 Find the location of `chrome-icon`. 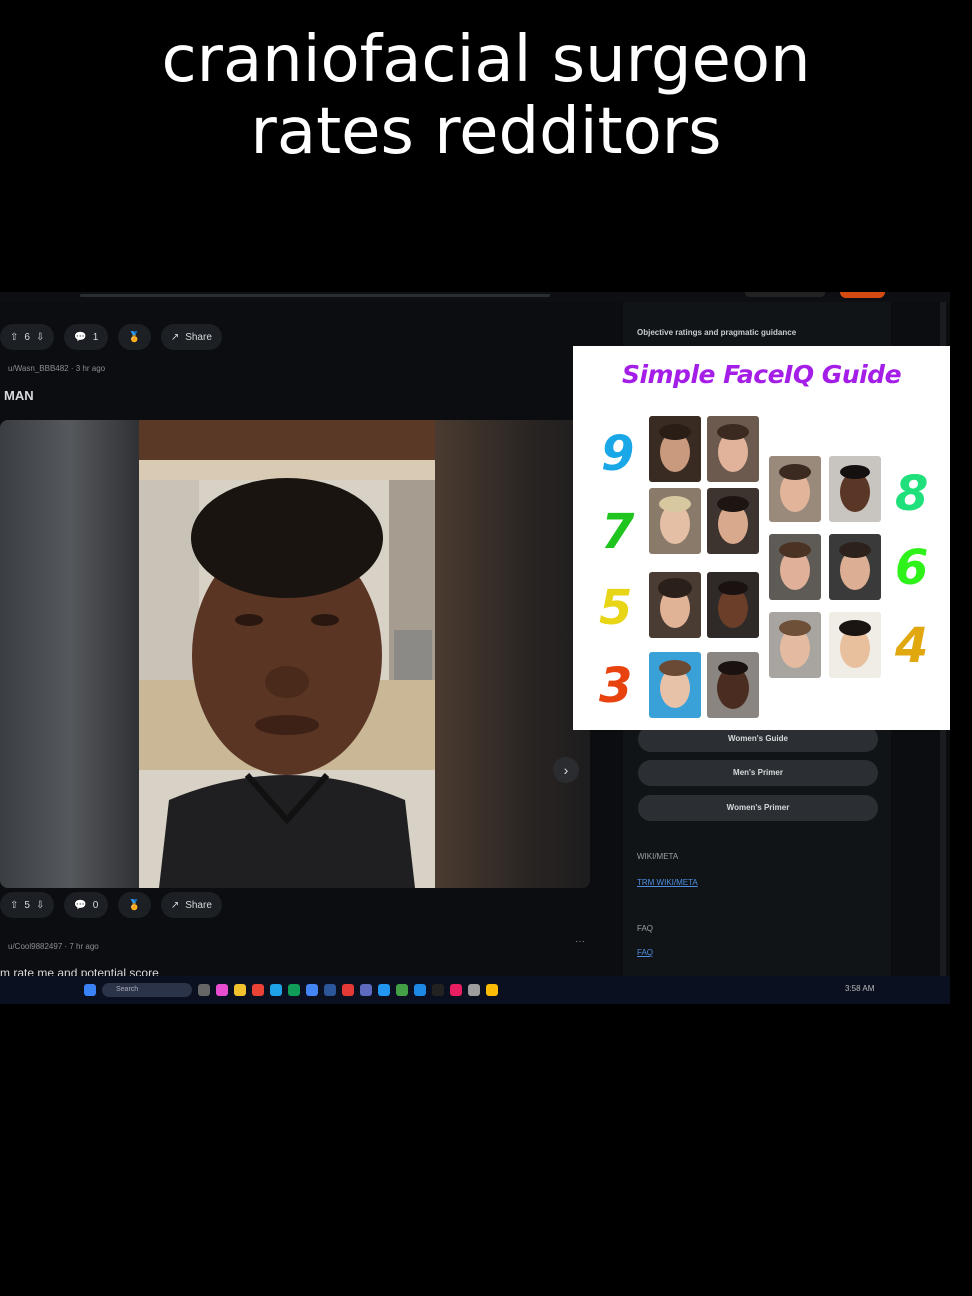

chrome-icon is located at coordinates (492, 990).